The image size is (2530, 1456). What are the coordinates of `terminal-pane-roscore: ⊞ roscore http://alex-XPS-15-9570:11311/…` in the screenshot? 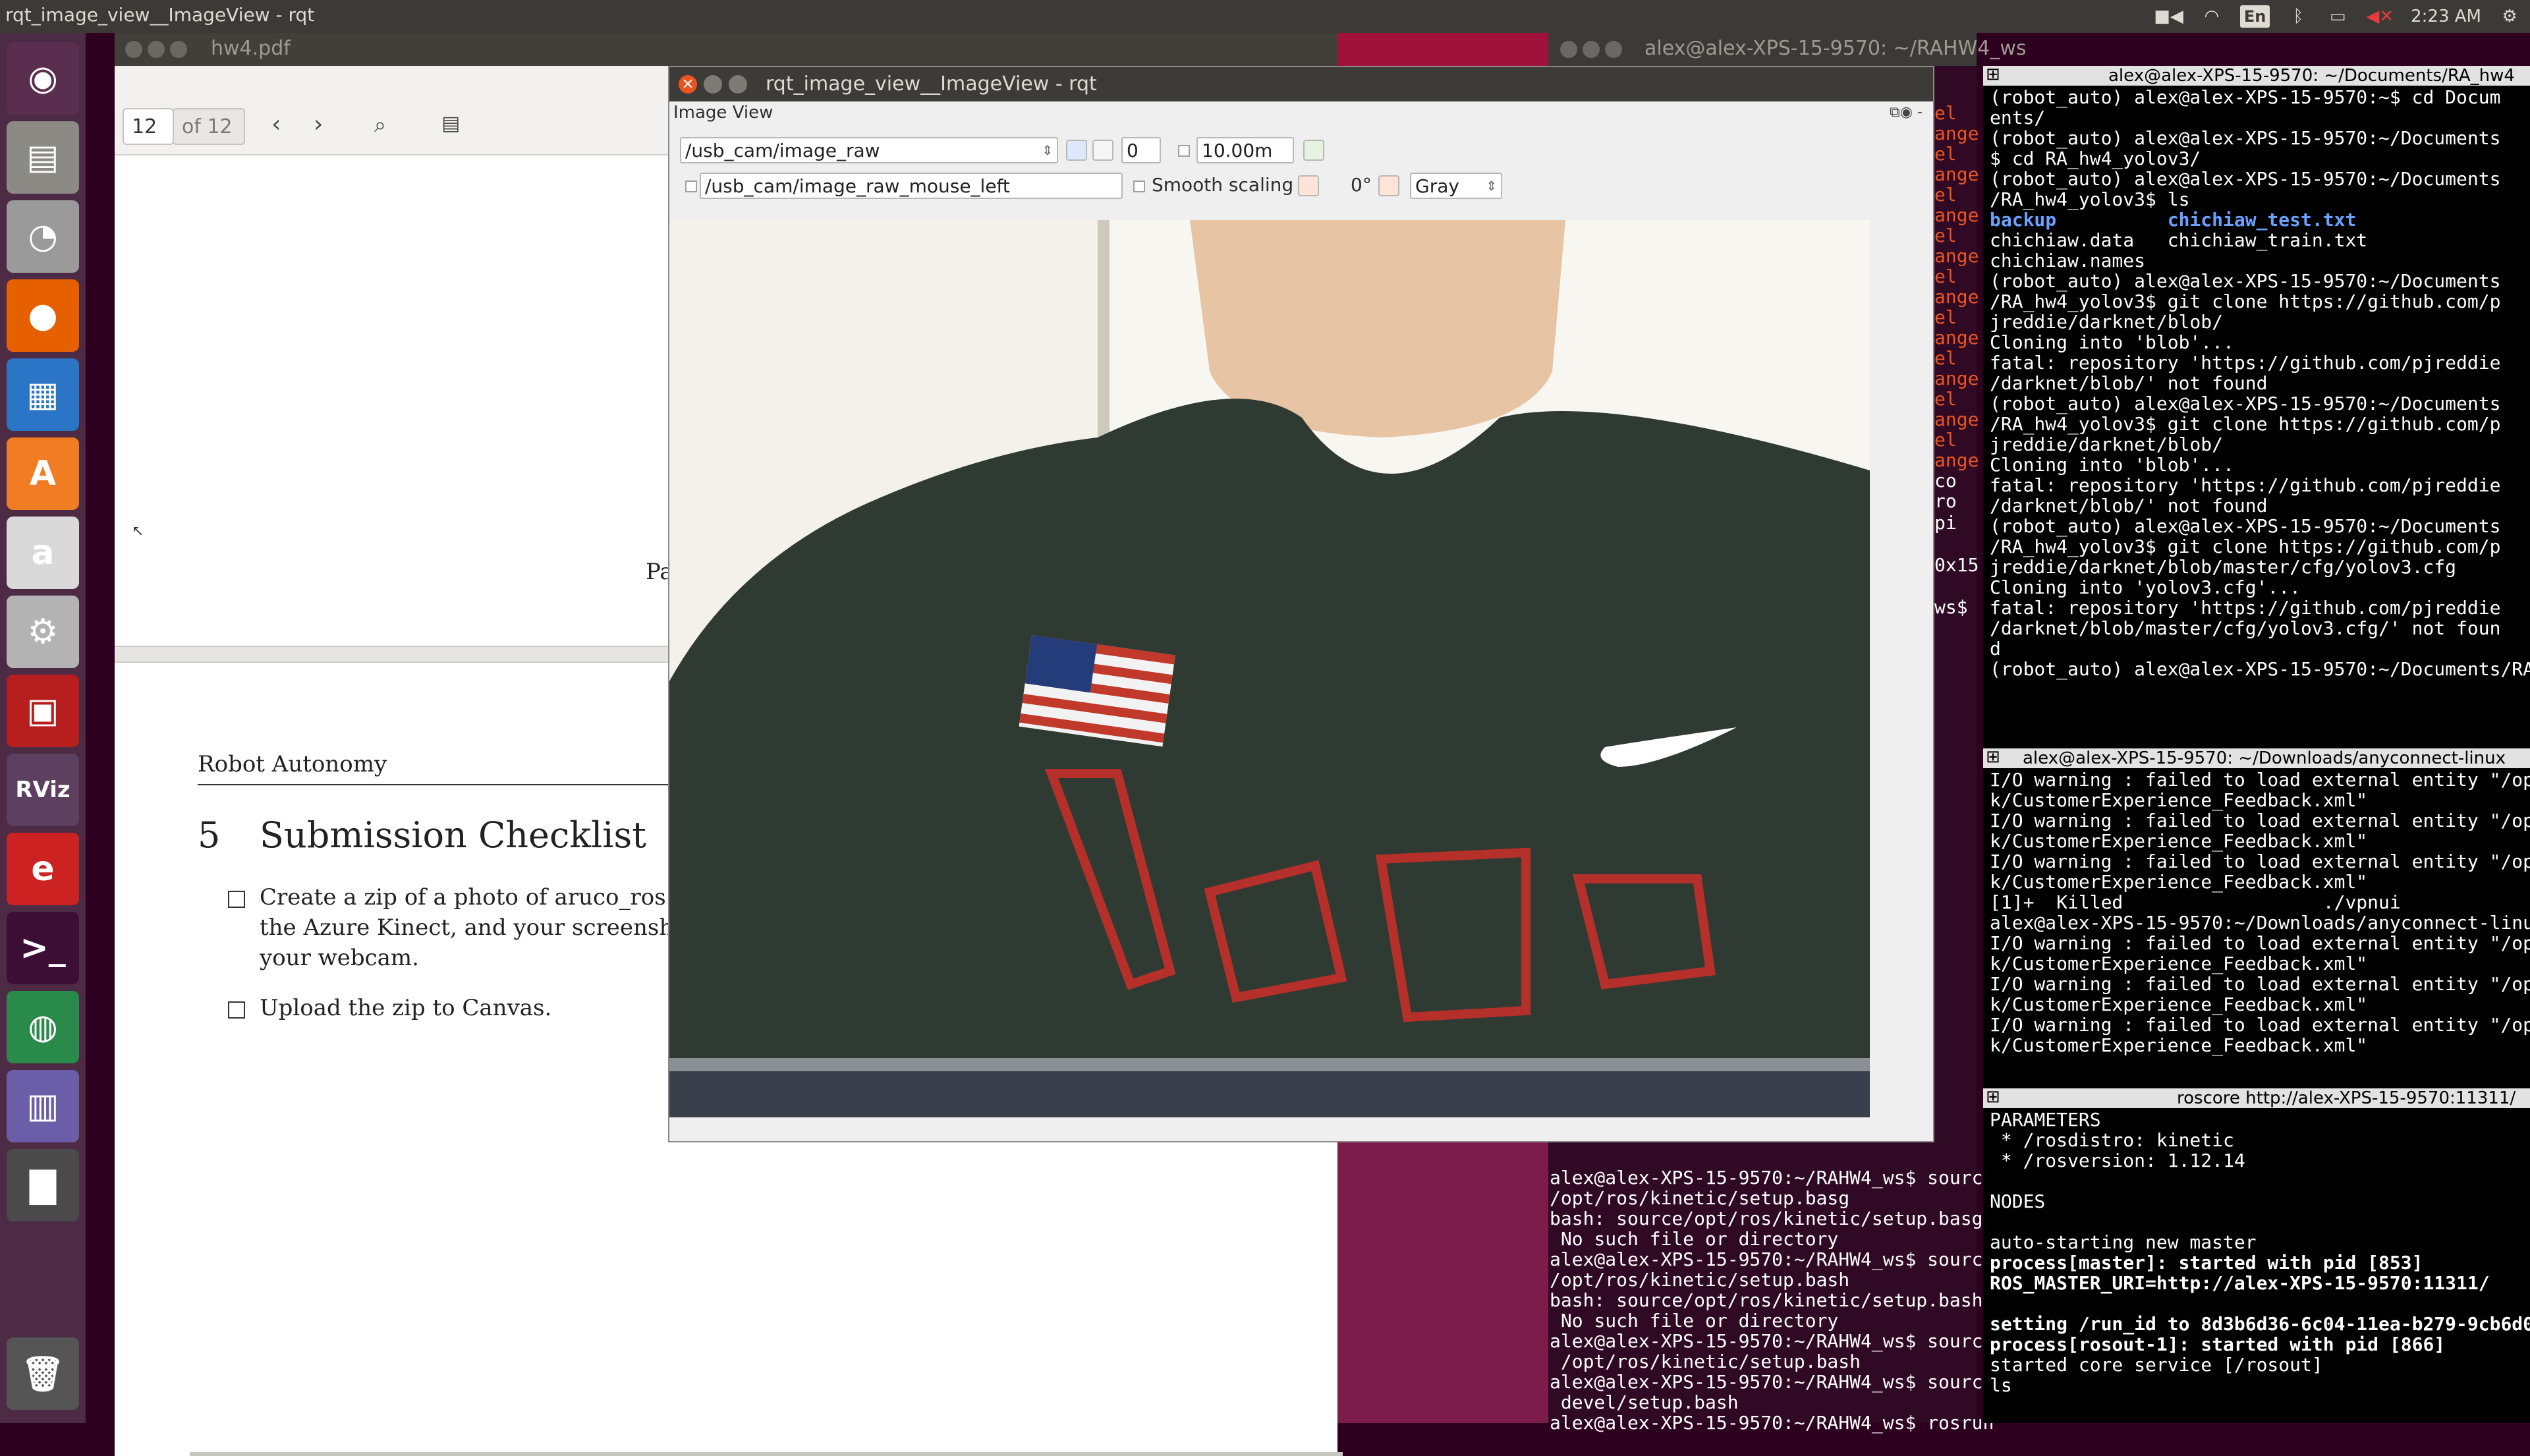 It's located at (2256, 1255).